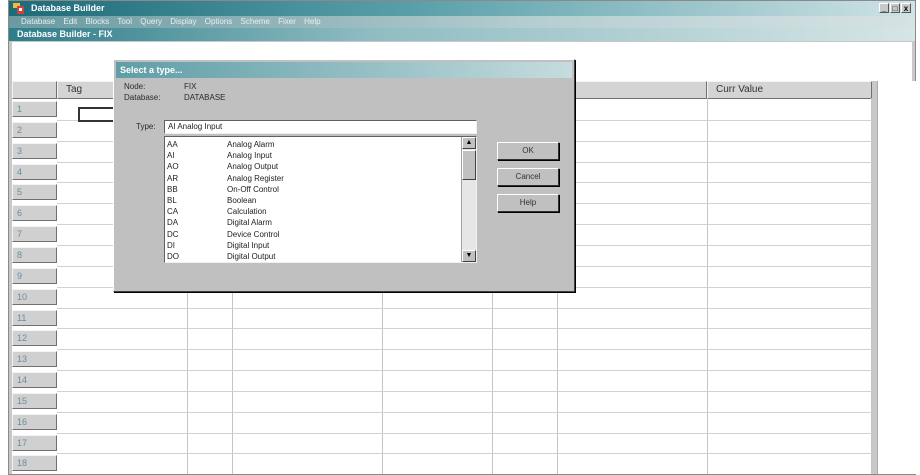 This screenshot has width=920, height=475. Describe the element at coordinates (253, 189) in the screenshot. I see `type-name: On-Off Control` at that location.